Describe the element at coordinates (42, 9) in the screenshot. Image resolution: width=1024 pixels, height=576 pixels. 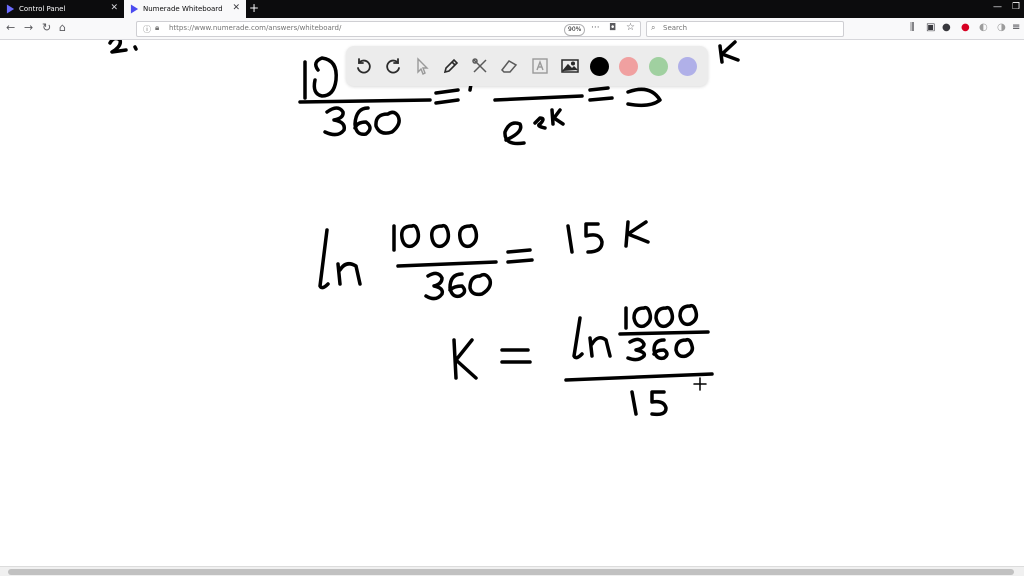
I see `tab-label: Control Panel` at that location.